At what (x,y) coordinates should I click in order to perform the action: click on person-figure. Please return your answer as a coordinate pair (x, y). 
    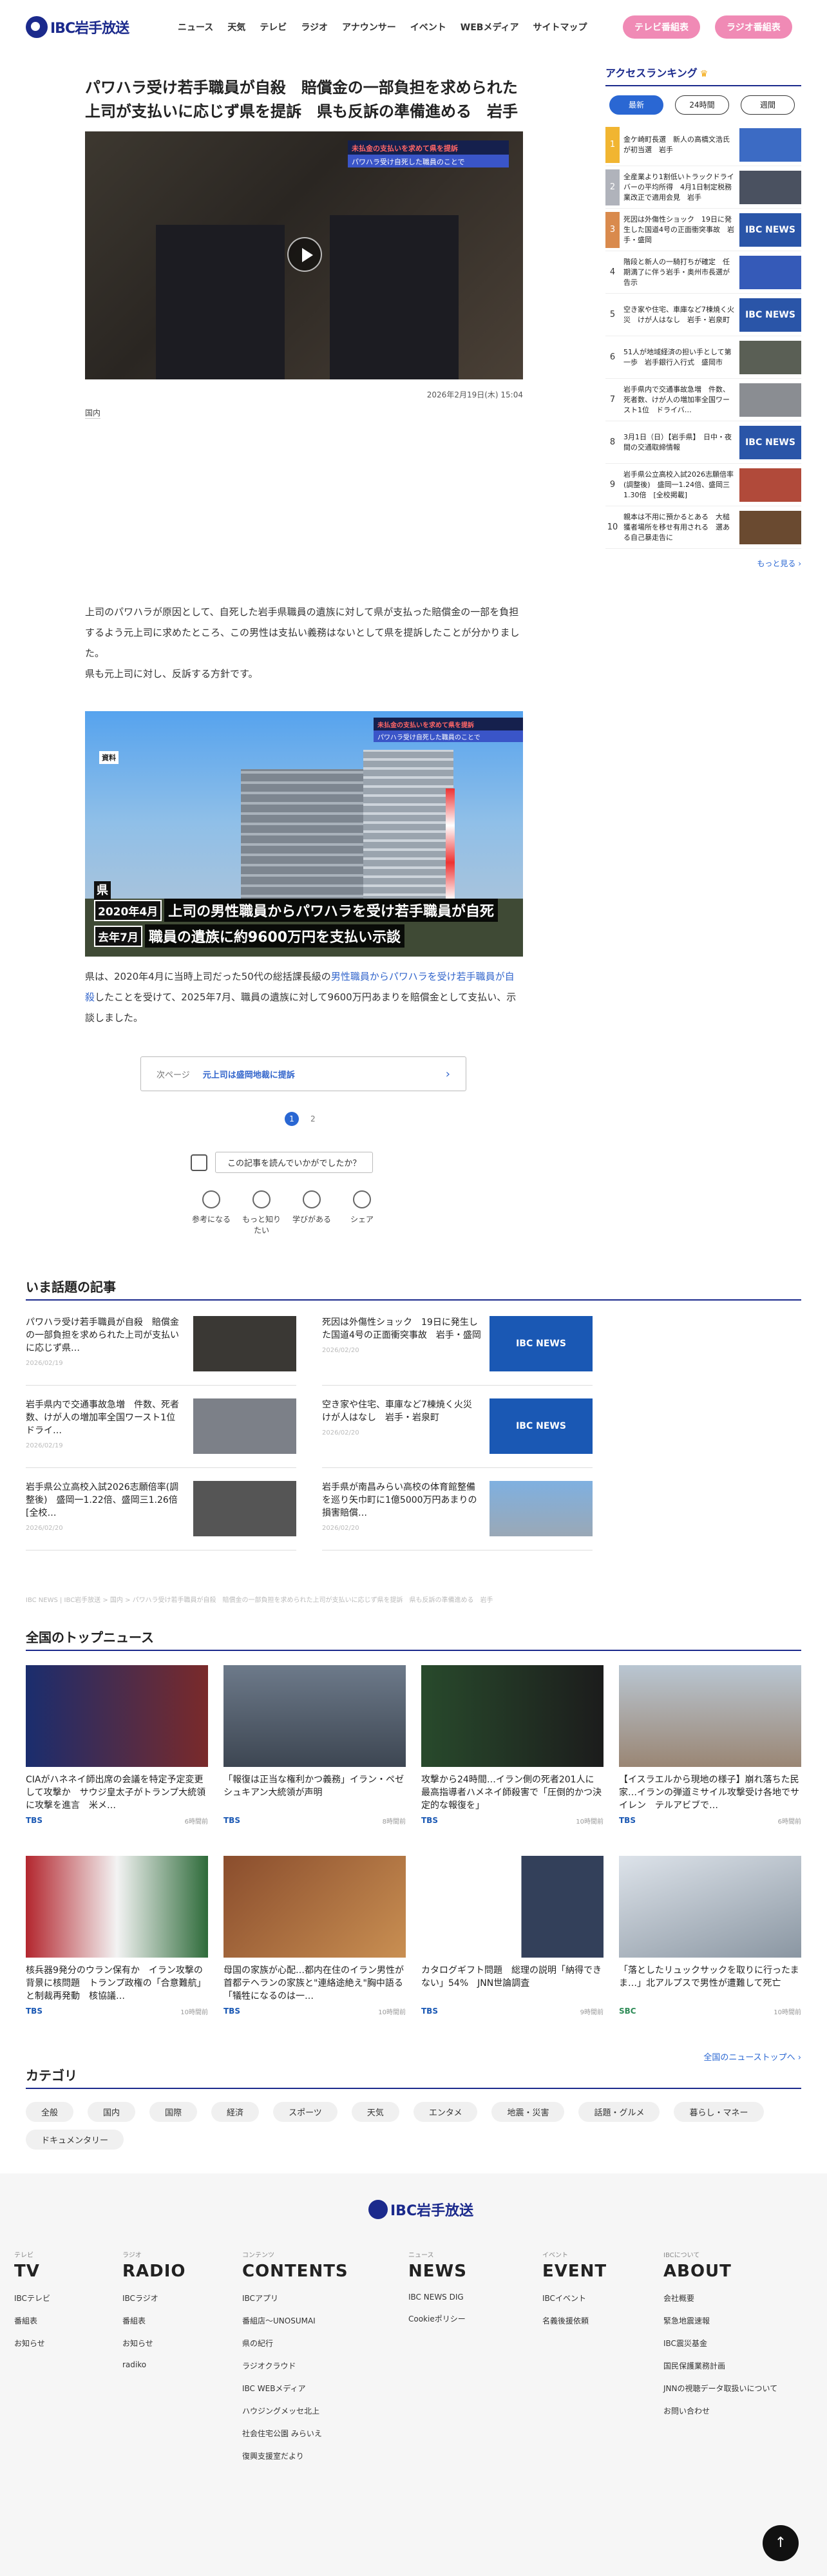
    Looking at the image, I should click on (394, 282).